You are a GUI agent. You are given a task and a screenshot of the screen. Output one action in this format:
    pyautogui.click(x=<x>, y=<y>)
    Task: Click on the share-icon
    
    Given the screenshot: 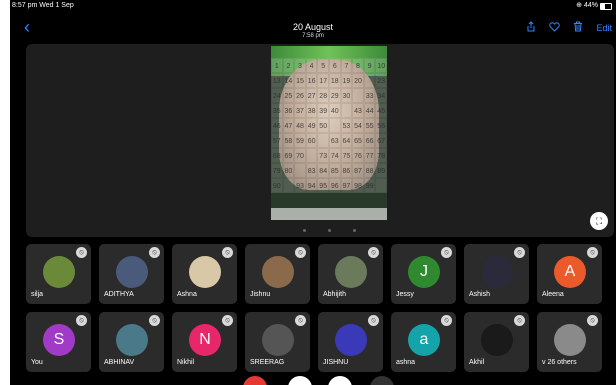 What is the action you would take?
    pyautogui.click(x=531, y=28)
    